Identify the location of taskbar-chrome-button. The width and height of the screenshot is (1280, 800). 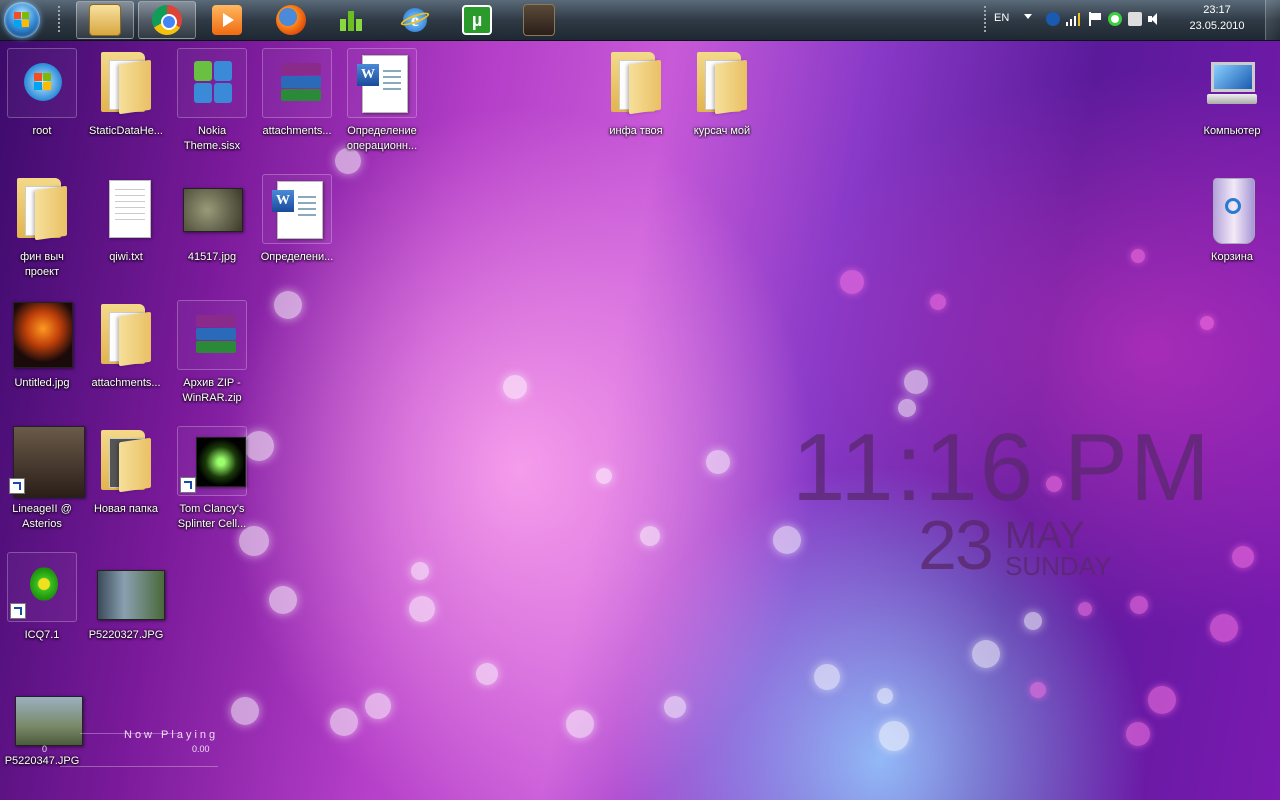
(167, 20).